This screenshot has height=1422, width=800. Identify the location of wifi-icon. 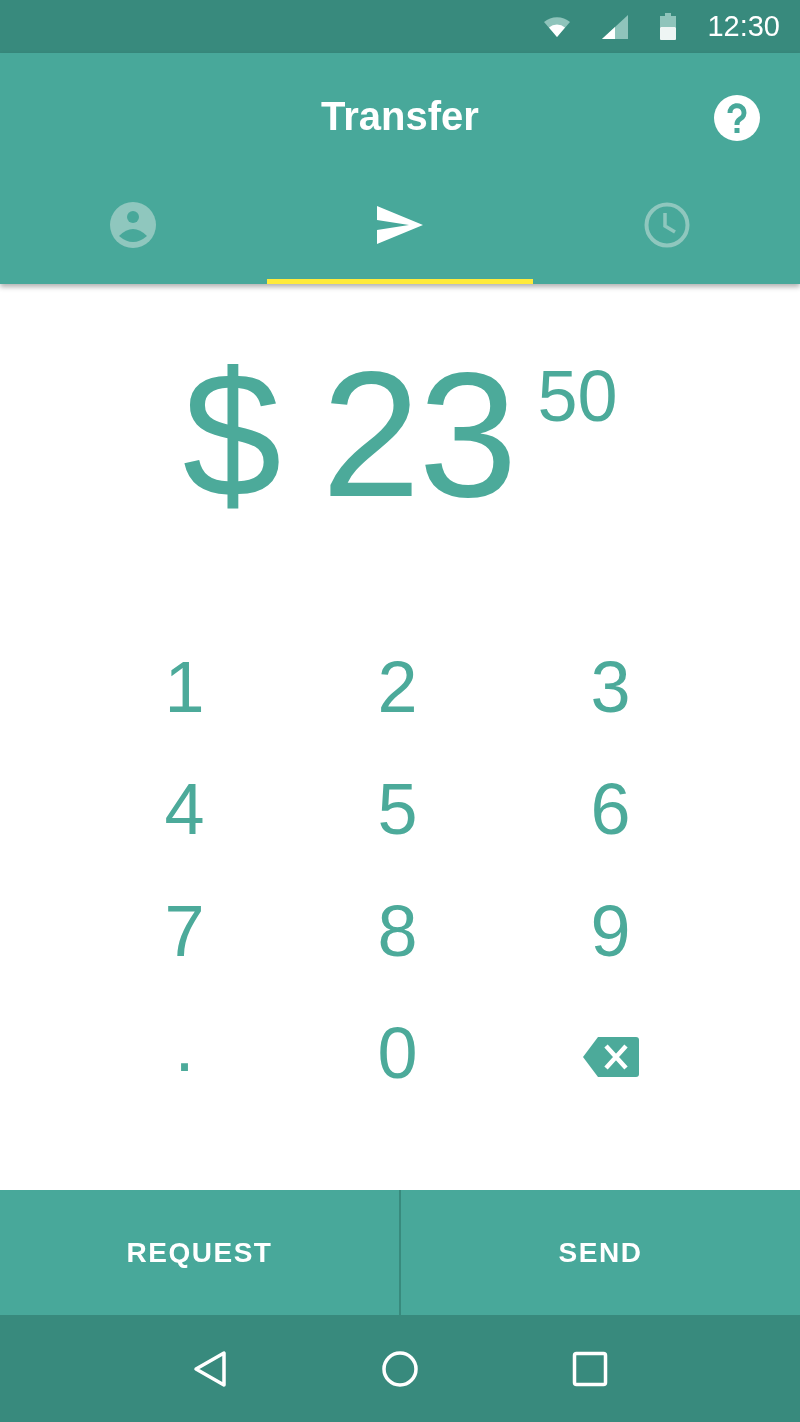
(557, 26).